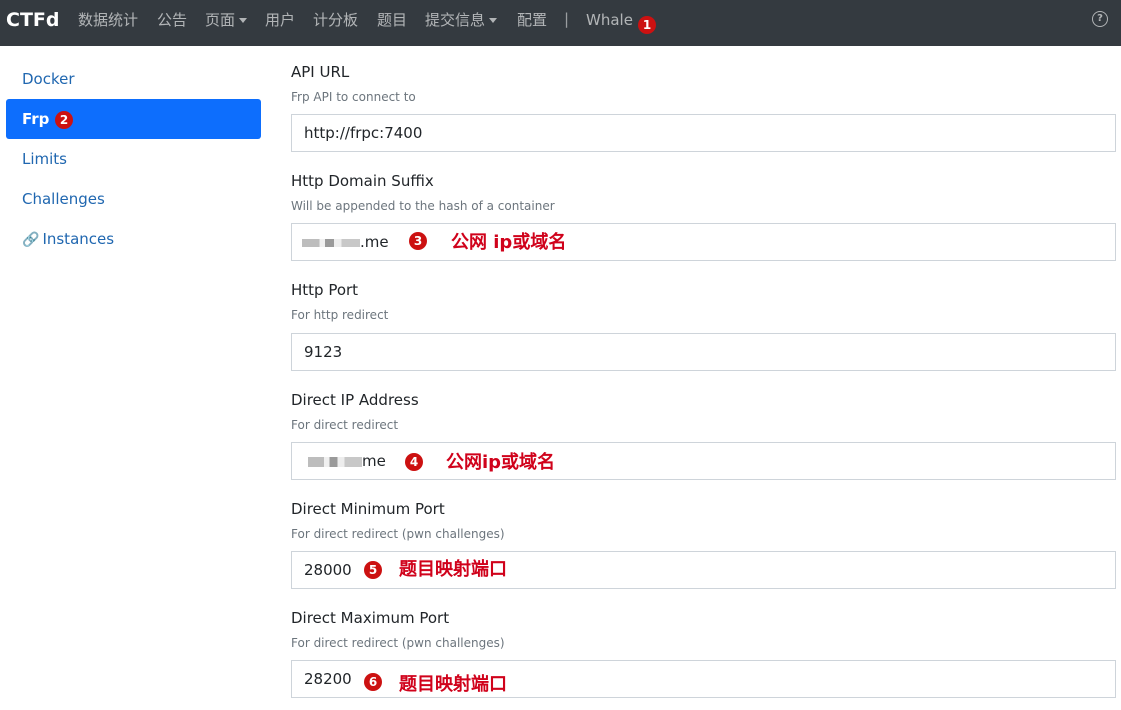 Image resolution: width=1121 pixels, height=710 pixels. What do you see at coordinates (374, 242) in the screenshot?
I see `http-domain-suffix-value: .me` at bounding box center [374, 242].